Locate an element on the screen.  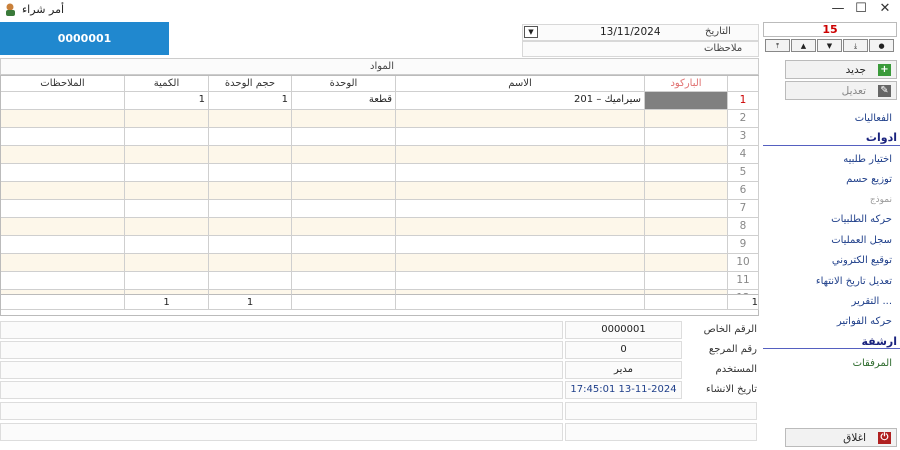
menu-attachments: المرفقات is located at coordinates (872, 363).